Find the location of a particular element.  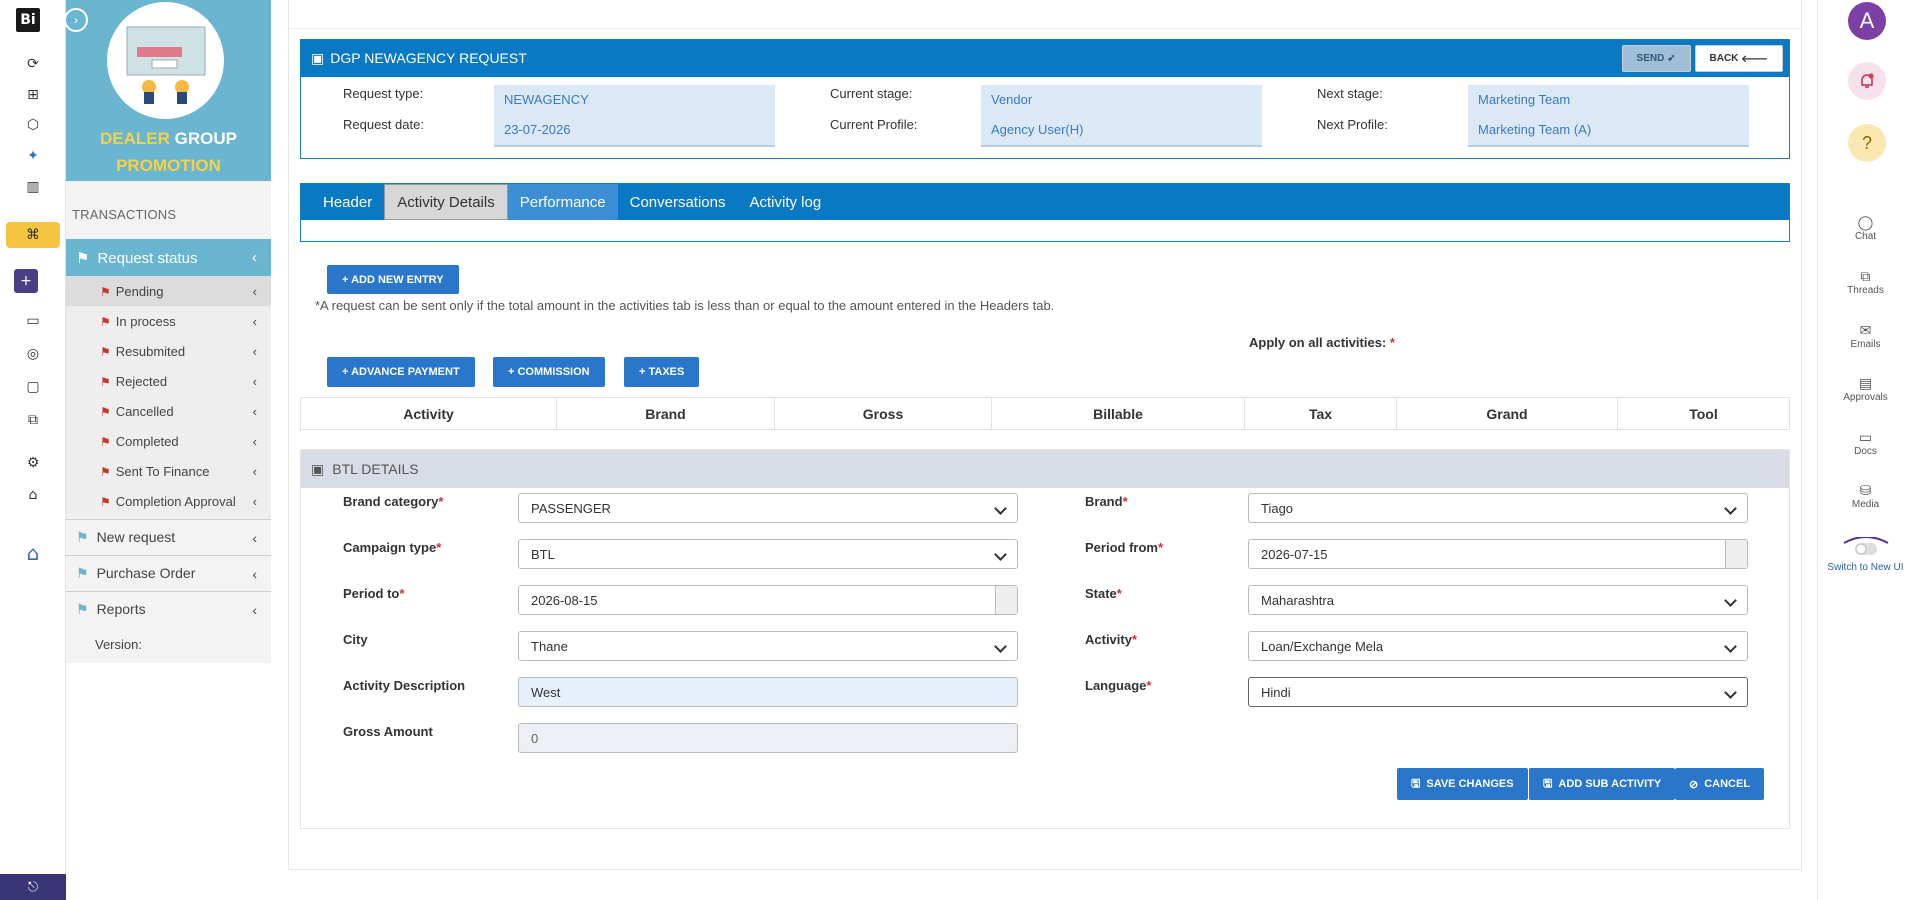

brand-category-select: PASSENGER is located at coordinates (768, 508).